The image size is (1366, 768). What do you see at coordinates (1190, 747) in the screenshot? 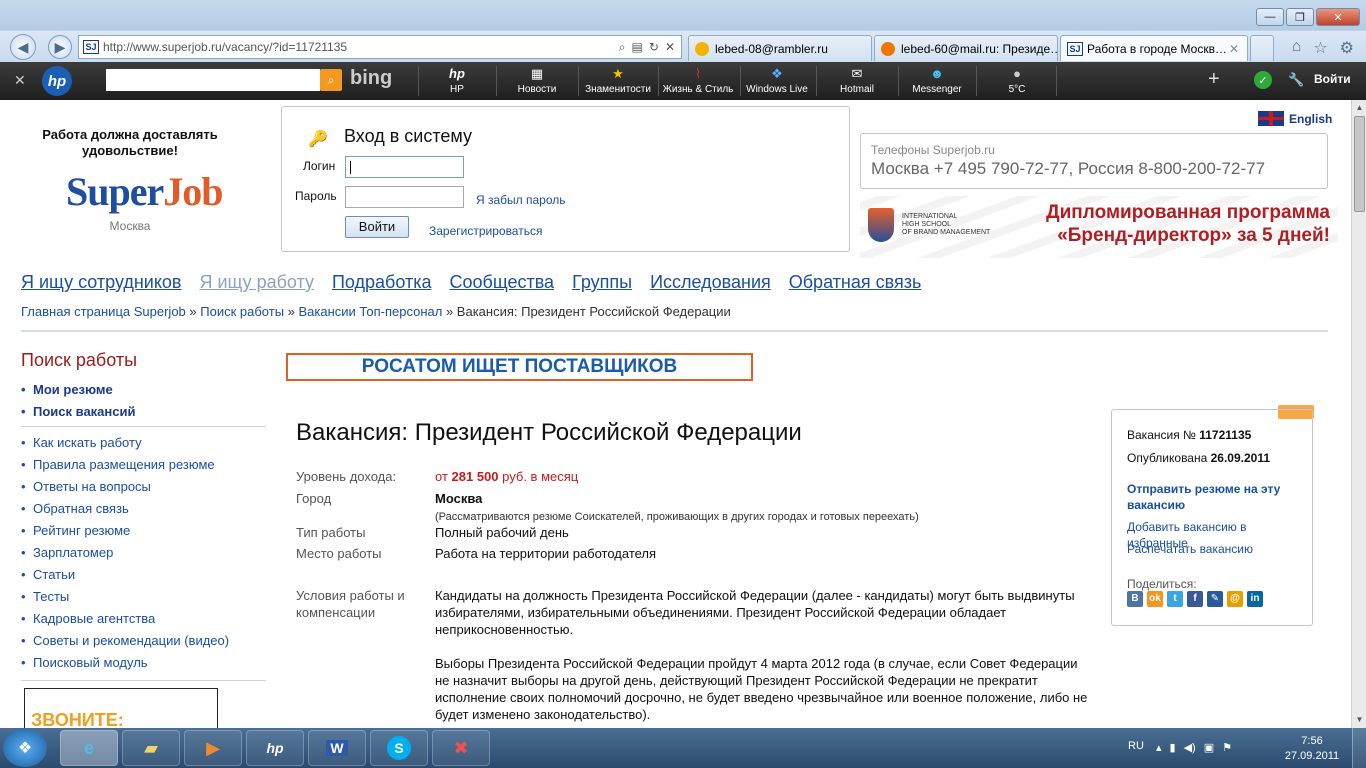
I see `volume-icon: ◀)` at bounding box center [1190, 747].